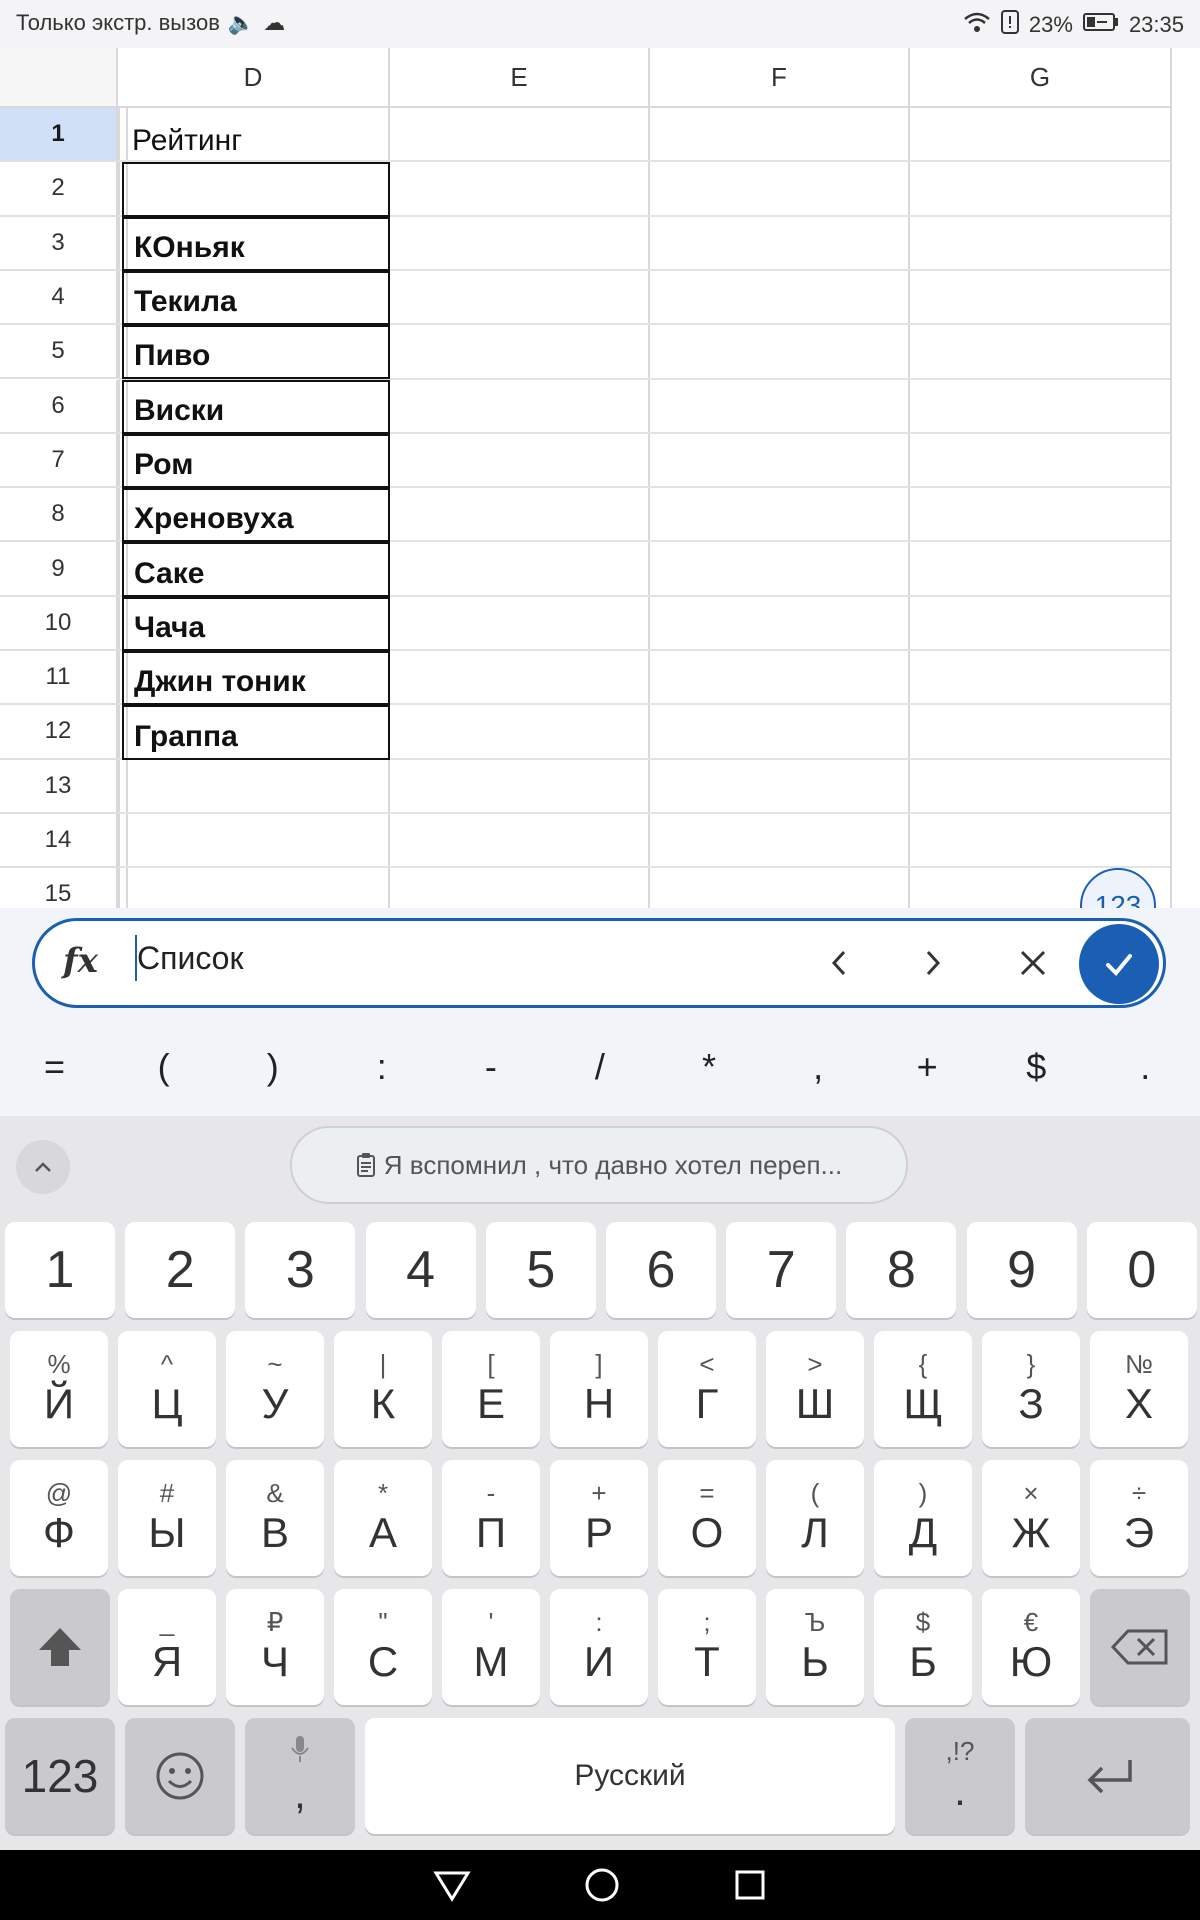 This screenshot has height=1920, width=1200. Describe the element at coordinates (599, 1389) in the screenshot. I see `key-letter: ] Н` at that location.